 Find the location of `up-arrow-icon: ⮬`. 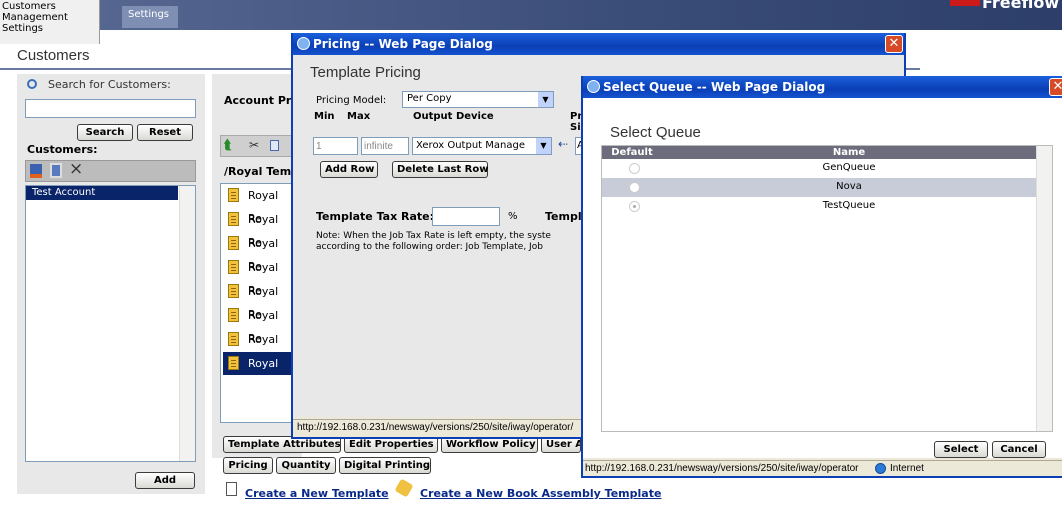

up-arrow-icon: ⮬ is located at coordinates (228, 145).